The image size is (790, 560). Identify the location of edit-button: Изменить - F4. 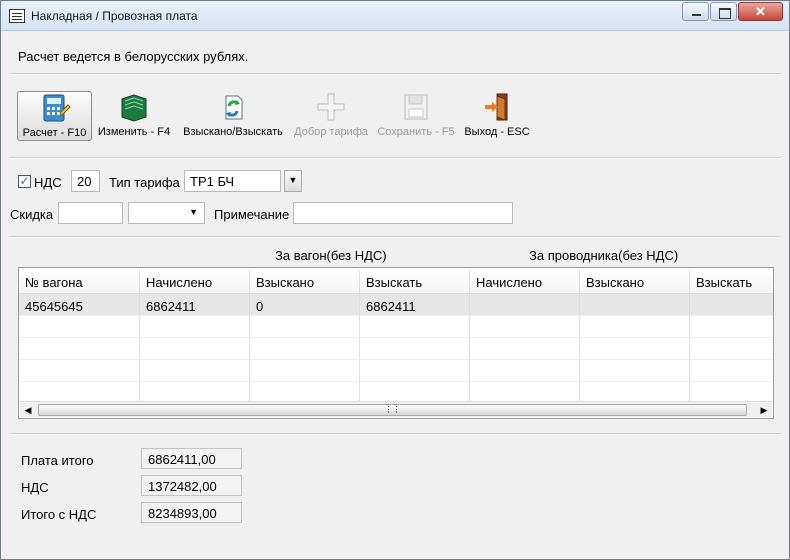
(134, 116).